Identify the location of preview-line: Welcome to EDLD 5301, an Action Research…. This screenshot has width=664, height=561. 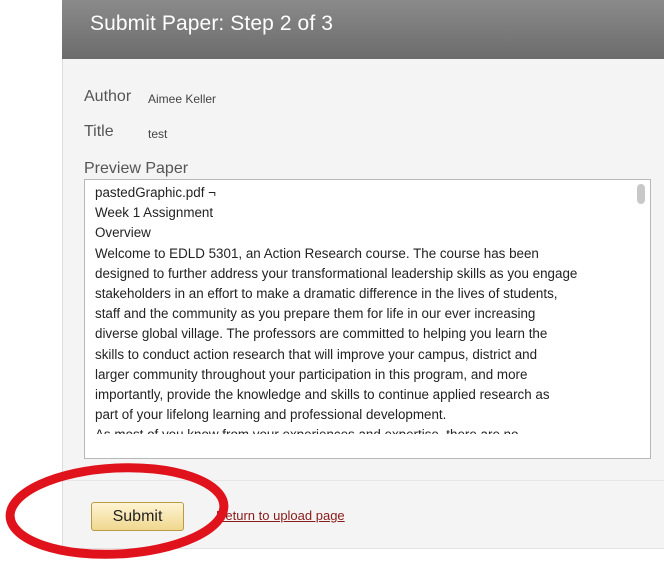
(317, 253).